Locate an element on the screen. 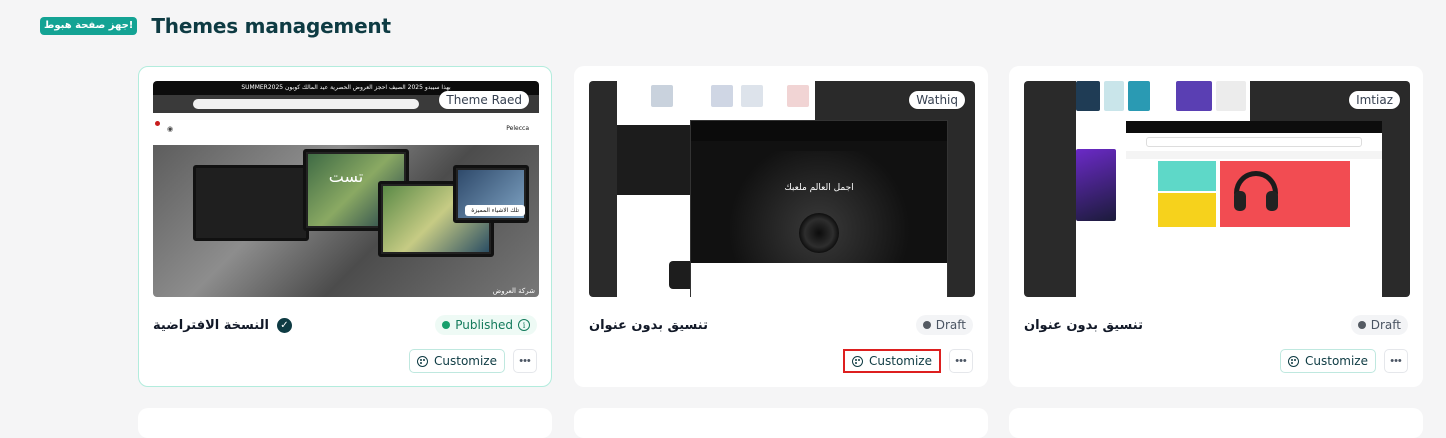 Image resolution: width=1446 pixels, height=438 pixels. theme-name-tag: Wathiq is located at coordinates (937, 100).